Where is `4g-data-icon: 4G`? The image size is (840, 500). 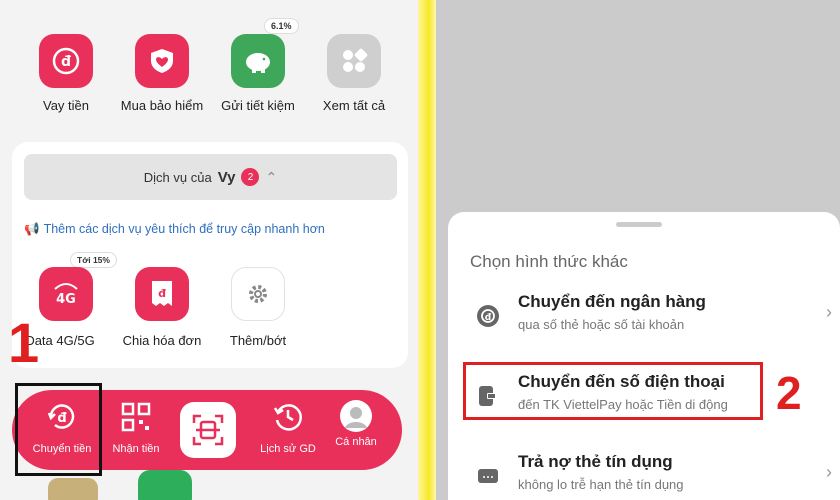 4g-data-icon: 4G is located at coordinates (66, 294).